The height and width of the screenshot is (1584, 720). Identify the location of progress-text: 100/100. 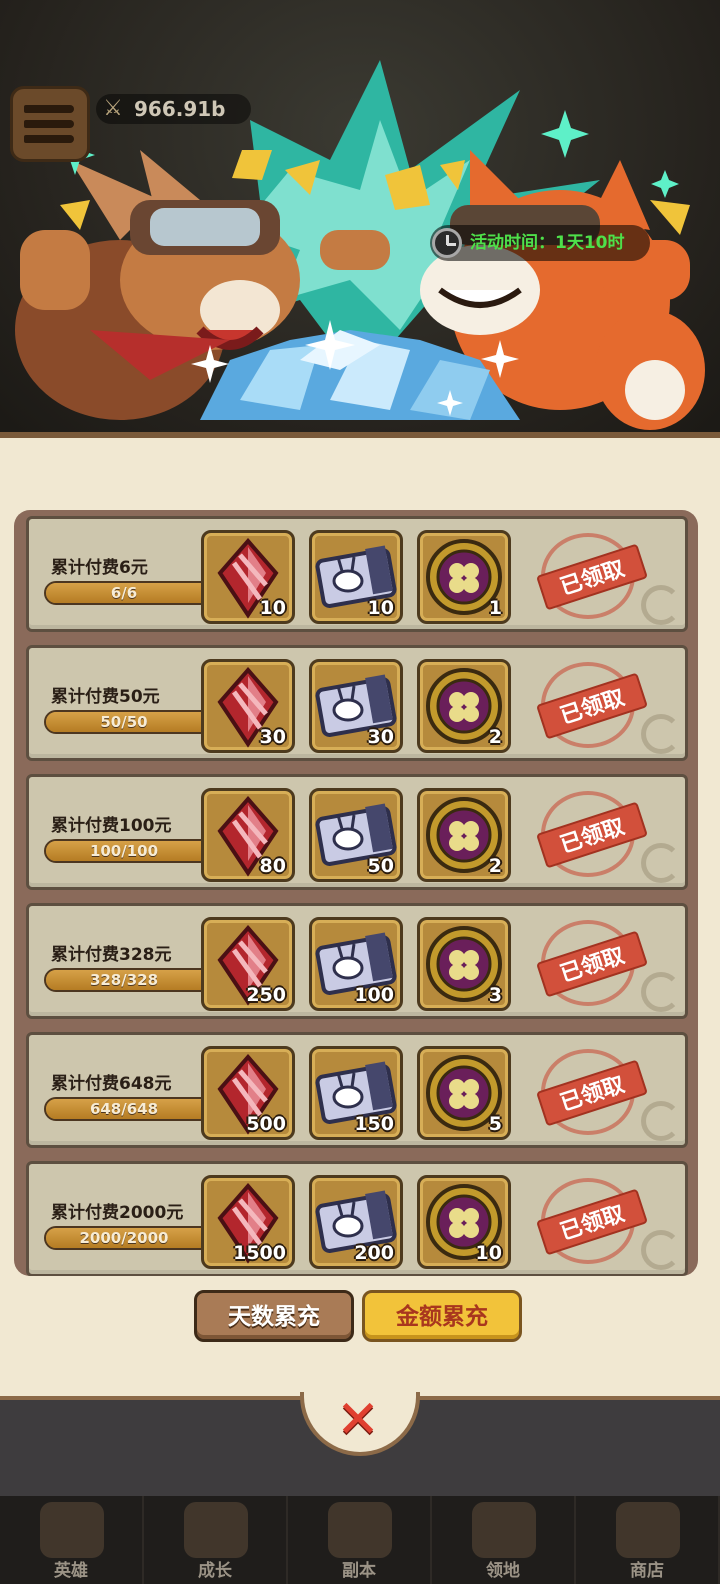
(124, 851).